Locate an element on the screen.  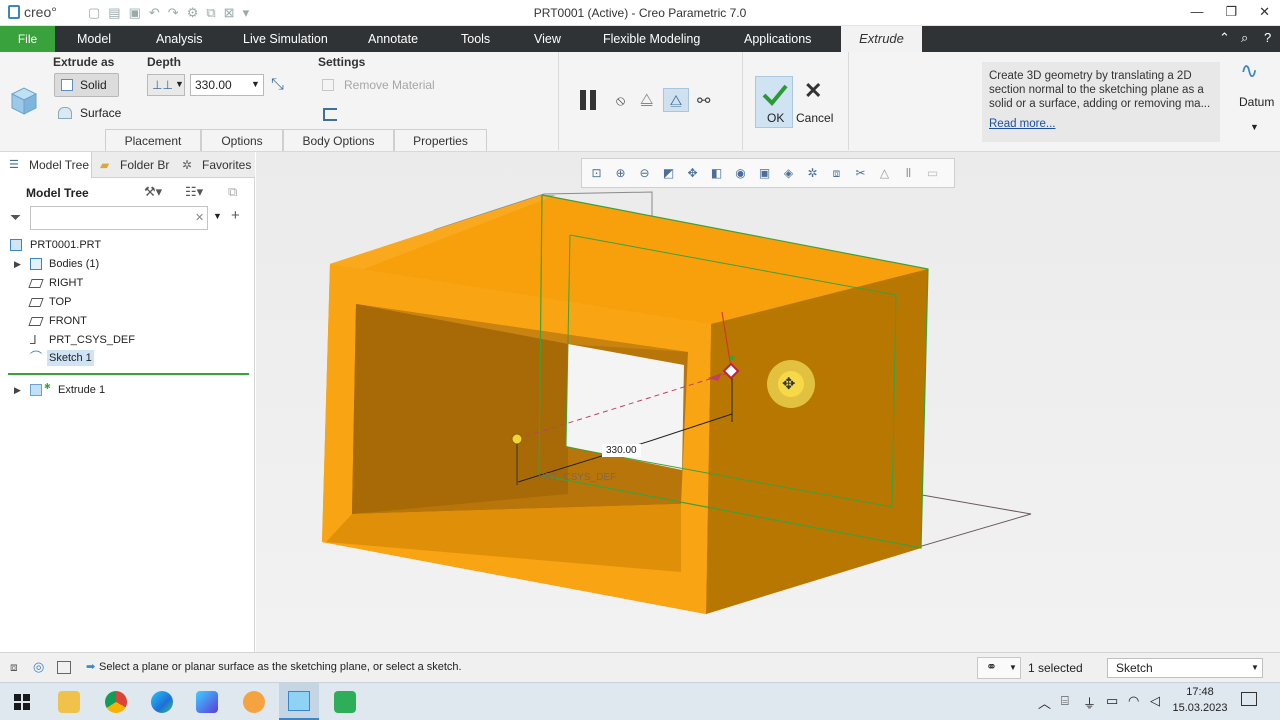
depth-dimension-label: 330.00 is located at coordinates (621, 450).